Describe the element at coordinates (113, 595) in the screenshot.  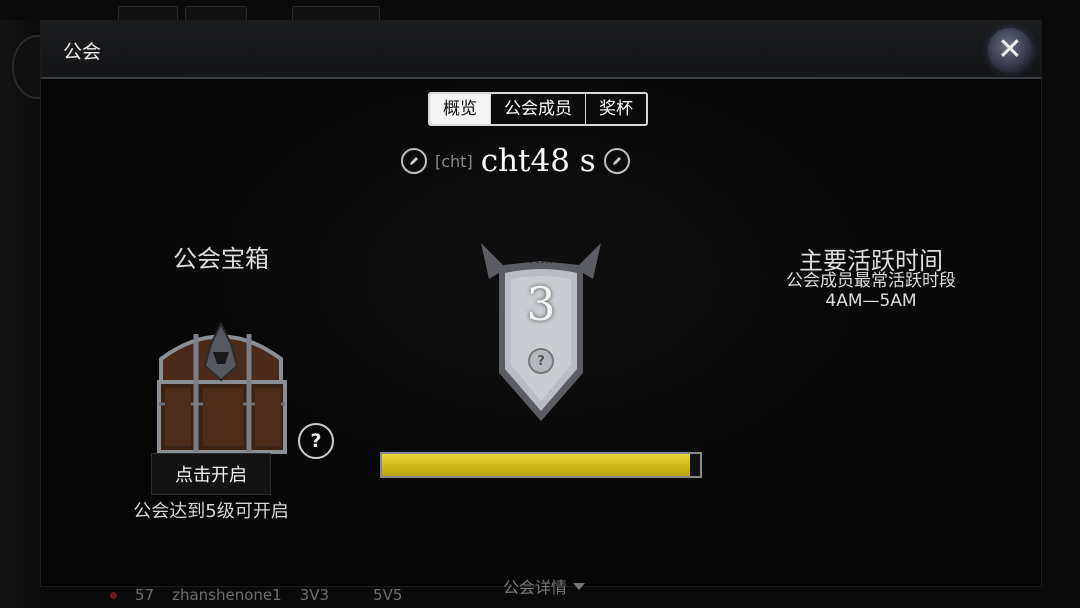
I see `status-dot-icon` at that location.